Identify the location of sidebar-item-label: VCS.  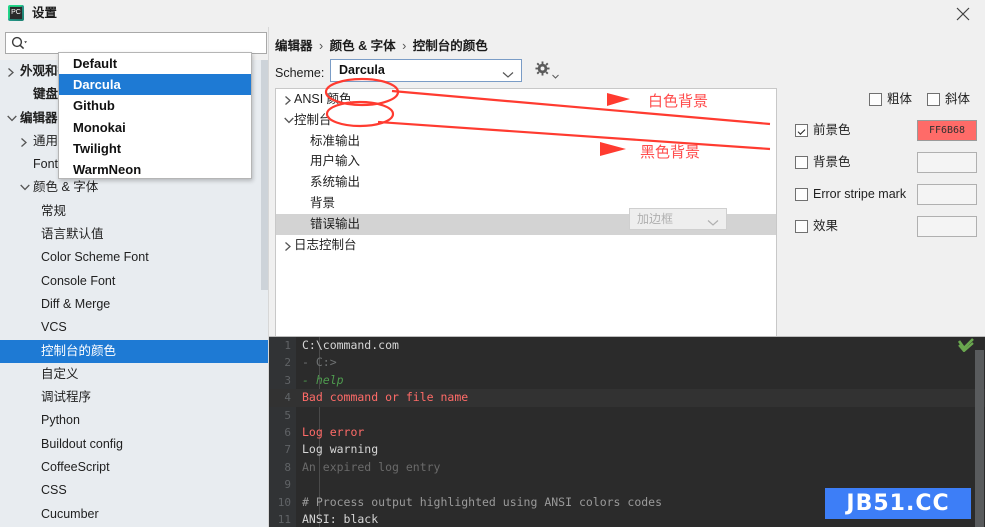
(54, 327).